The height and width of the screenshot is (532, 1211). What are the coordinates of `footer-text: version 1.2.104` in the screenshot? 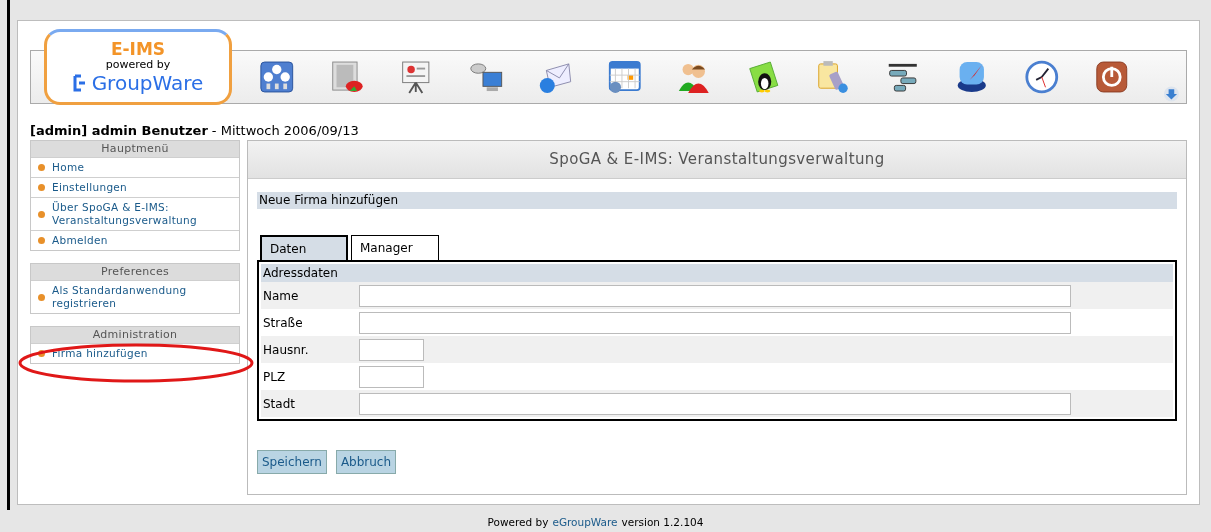 It's located at (662, 522).